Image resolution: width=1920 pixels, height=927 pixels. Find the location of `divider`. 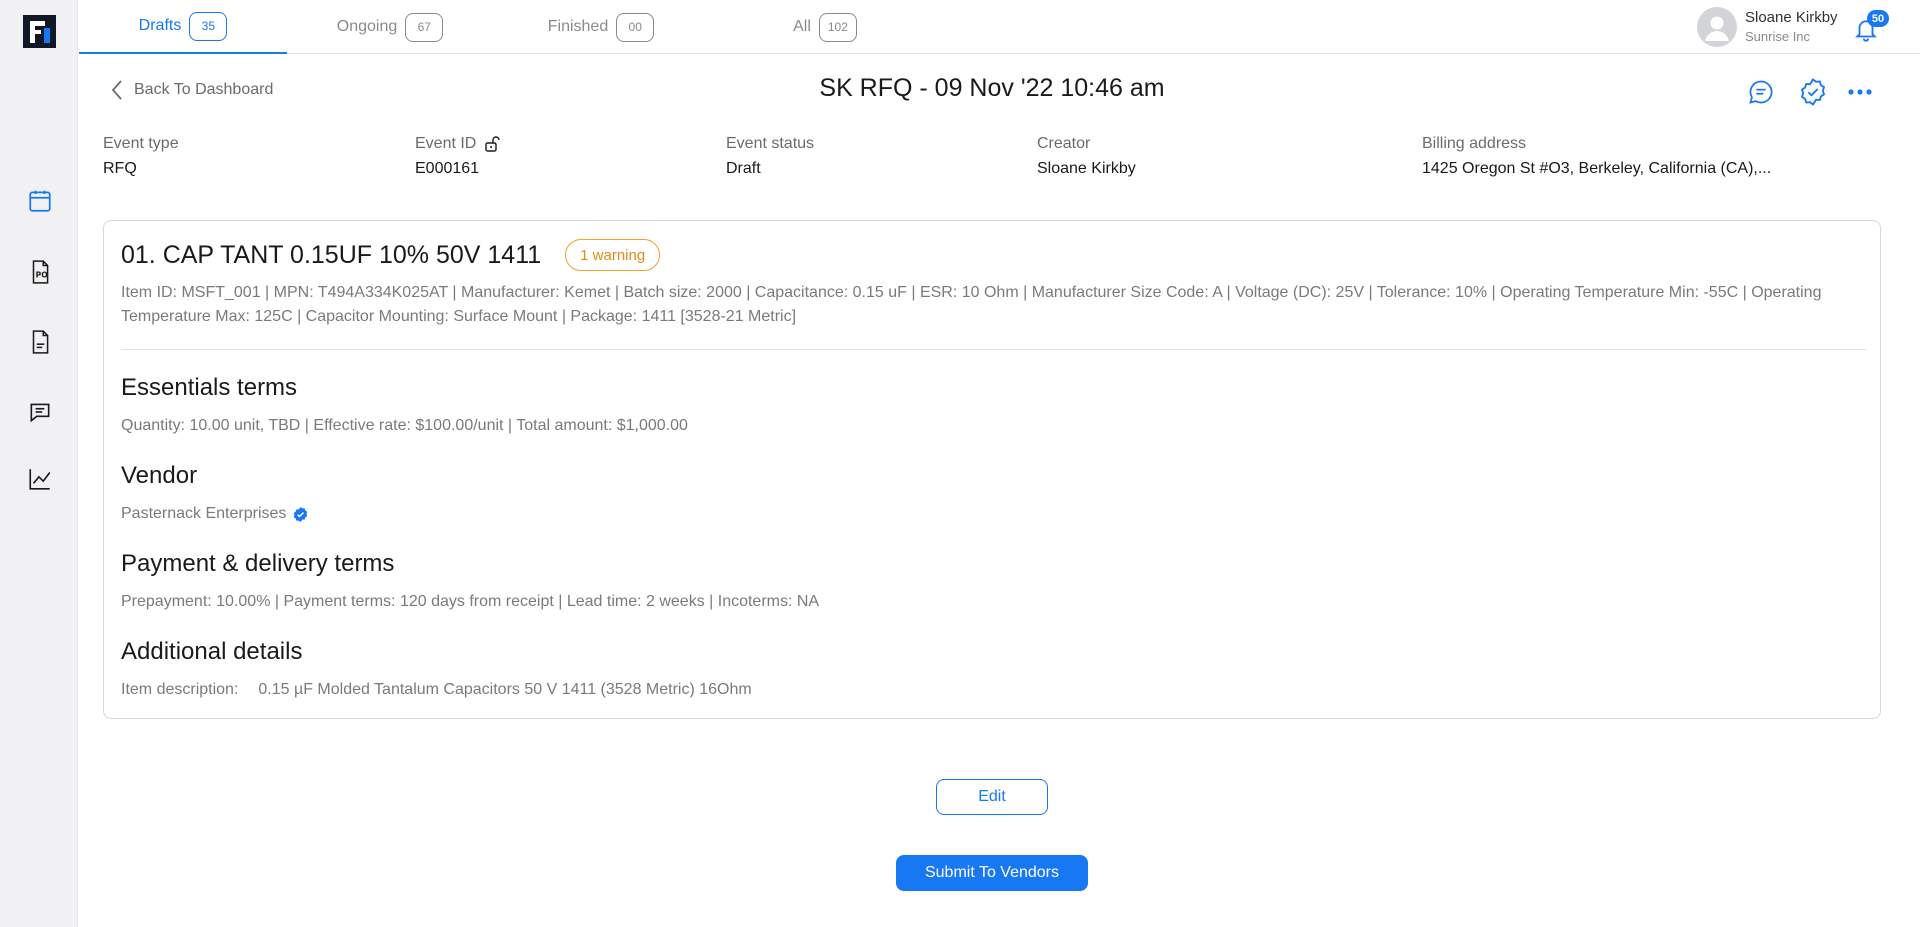

divider is located at coordinates (993, 349).